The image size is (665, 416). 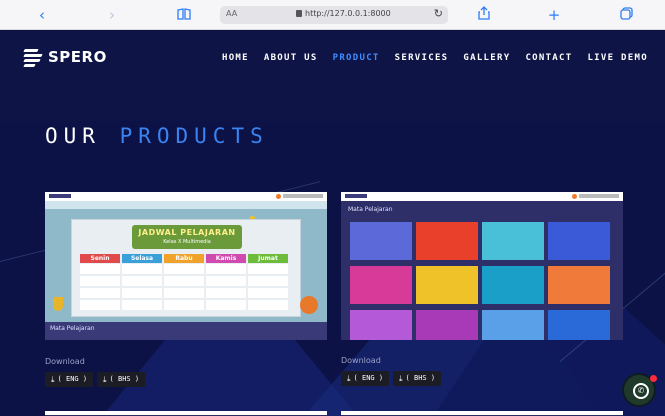 What do you see at coordinates (348, 13) in the screenshot?
I see `url-text: http://127.0.0.1:8000` at bounding box center [348, 13].